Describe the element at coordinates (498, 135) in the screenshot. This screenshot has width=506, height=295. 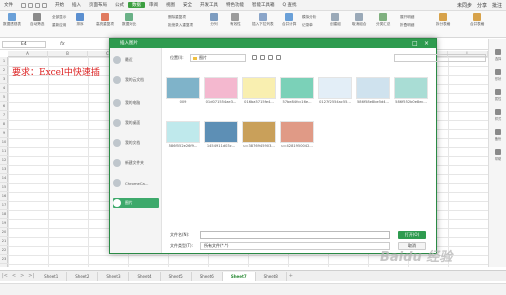
I see `pane-backup: 备份` at that location.